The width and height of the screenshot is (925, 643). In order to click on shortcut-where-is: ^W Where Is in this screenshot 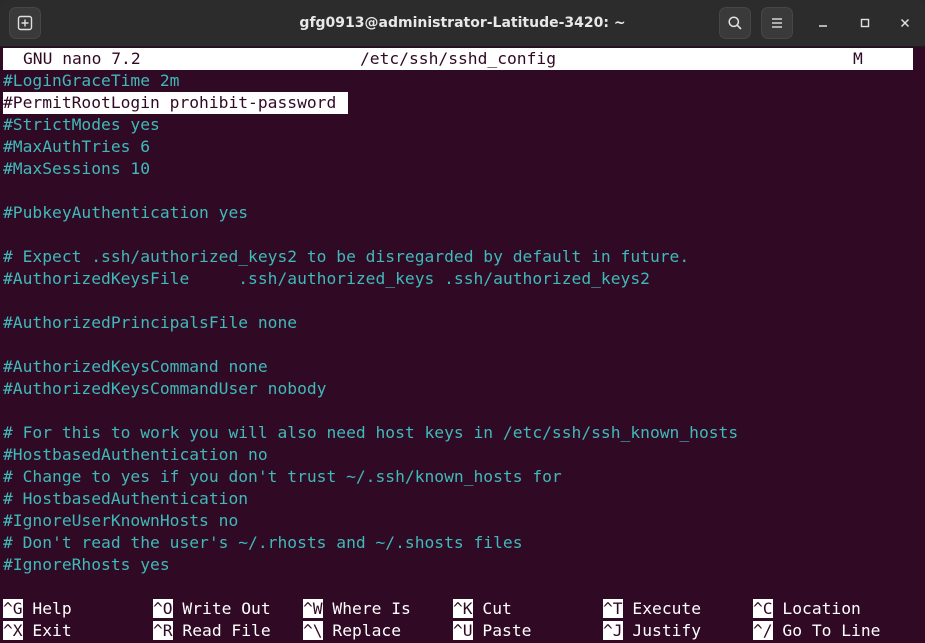, I will do `click(357, 609)`.